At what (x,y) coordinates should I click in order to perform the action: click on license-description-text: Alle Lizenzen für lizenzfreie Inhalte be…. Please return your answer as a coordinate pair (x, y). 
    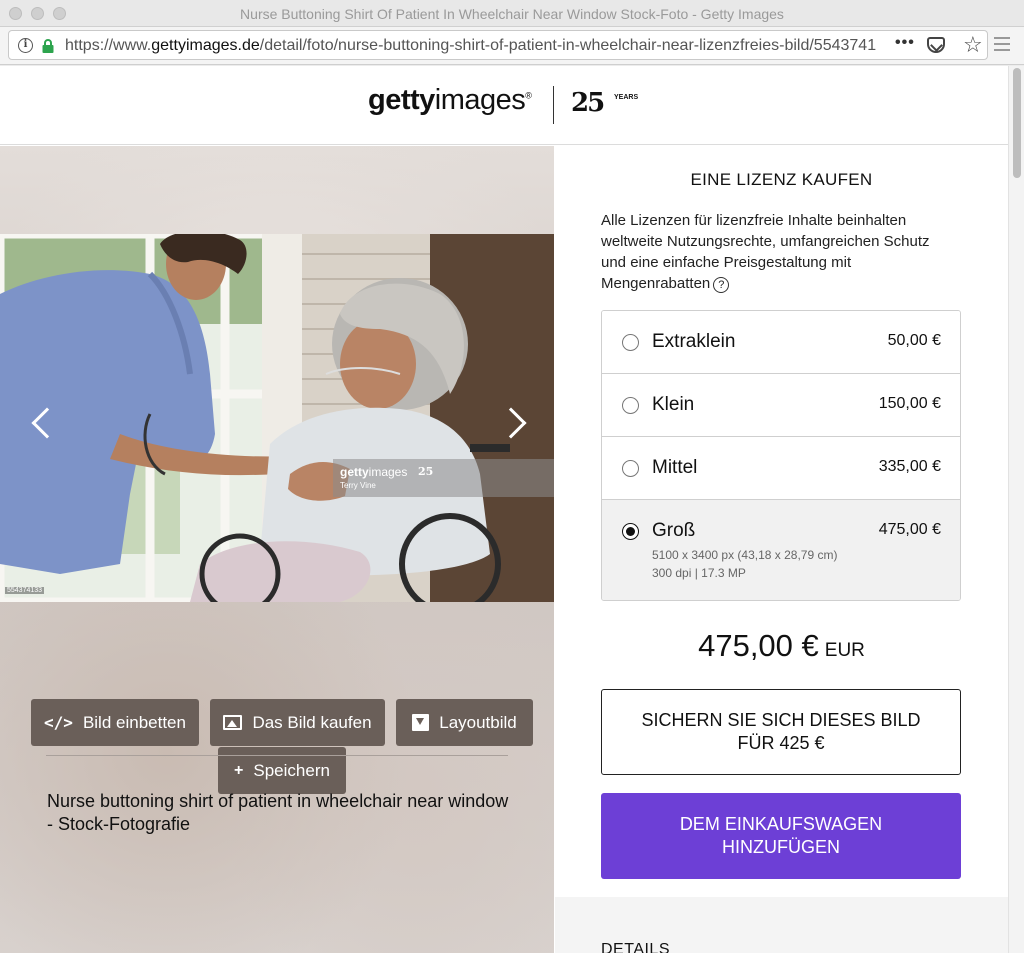
    Looking at the image, I should click on (765, 252).